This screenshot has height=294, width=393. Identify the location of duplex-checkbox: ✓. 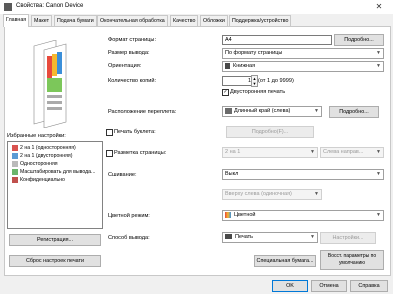
(225, 92).